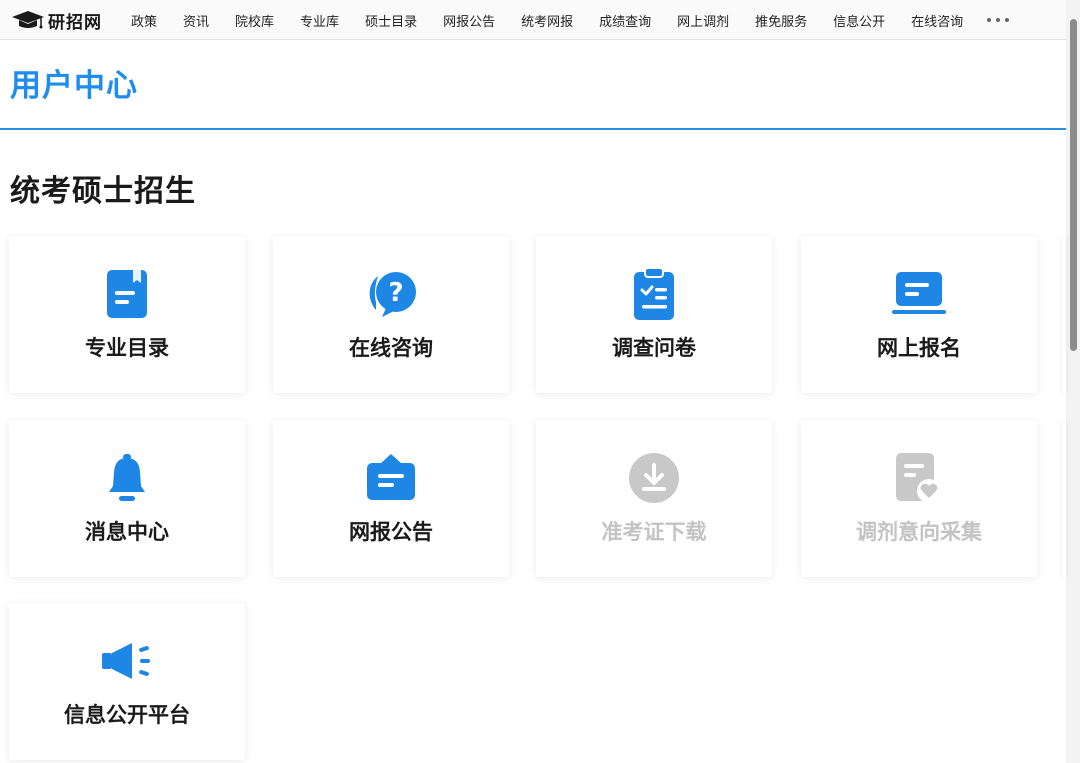  What do you see at coordinates (144, 20) in the screenshot?
I see `nav-item-policy: 政策` at bounding box center [144, 20].